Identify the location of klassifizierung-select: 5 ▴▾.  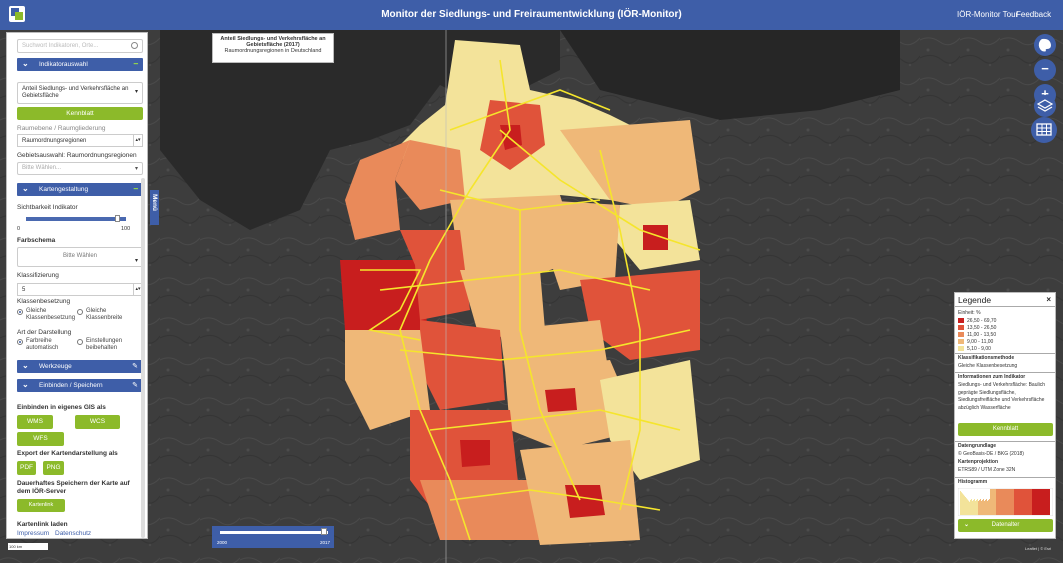
(80, 289).